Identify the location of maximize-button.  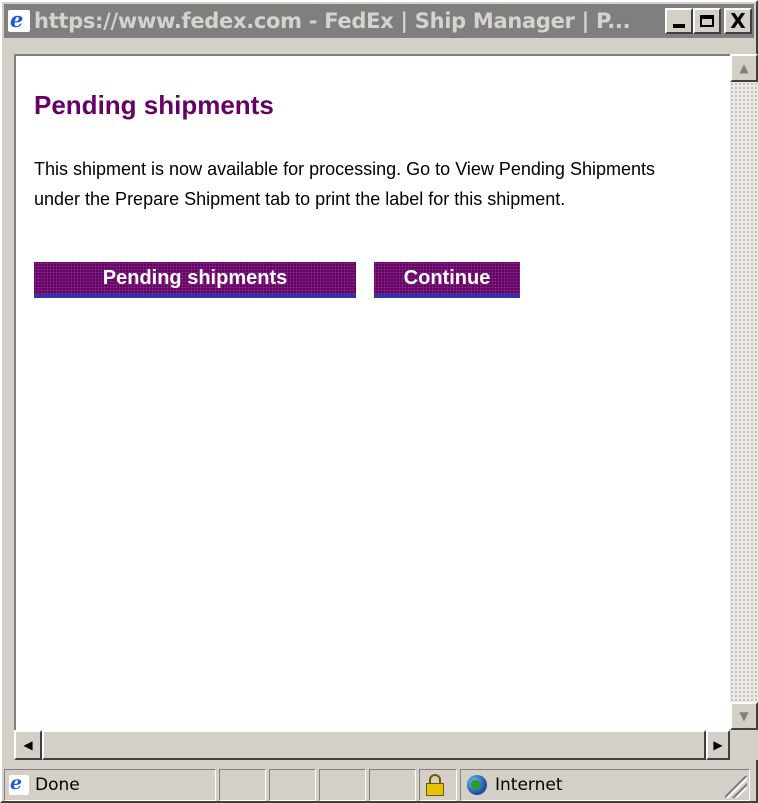
(707, 21).